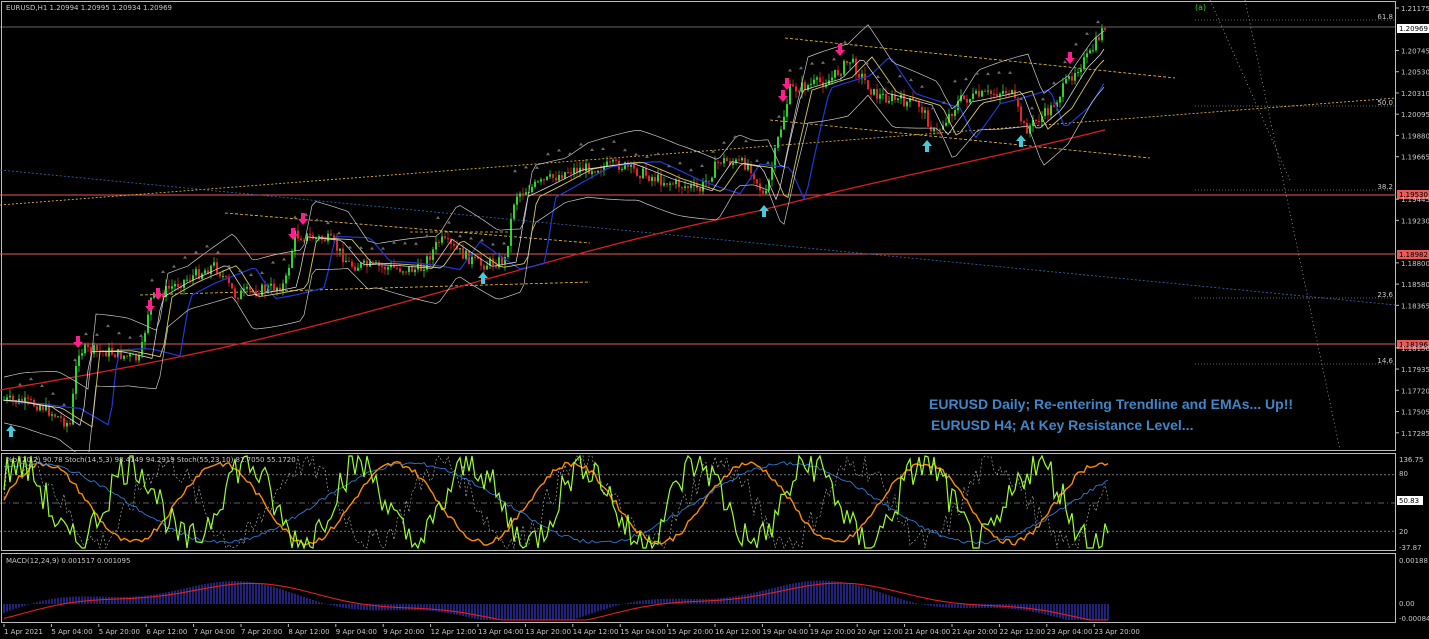 The width and height of the screenshot is (1429, 639). What do you see at coordinates (1385, 295) in the screenshot?
I see `fib-label: 23.6` at bounding box center [1385, 295].